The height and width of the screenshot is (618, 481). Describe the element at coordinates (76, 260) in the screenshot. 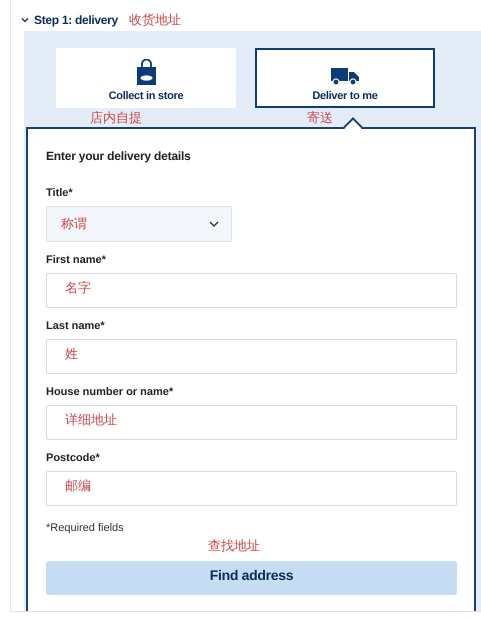

I see `field-label: First name*` at that location.